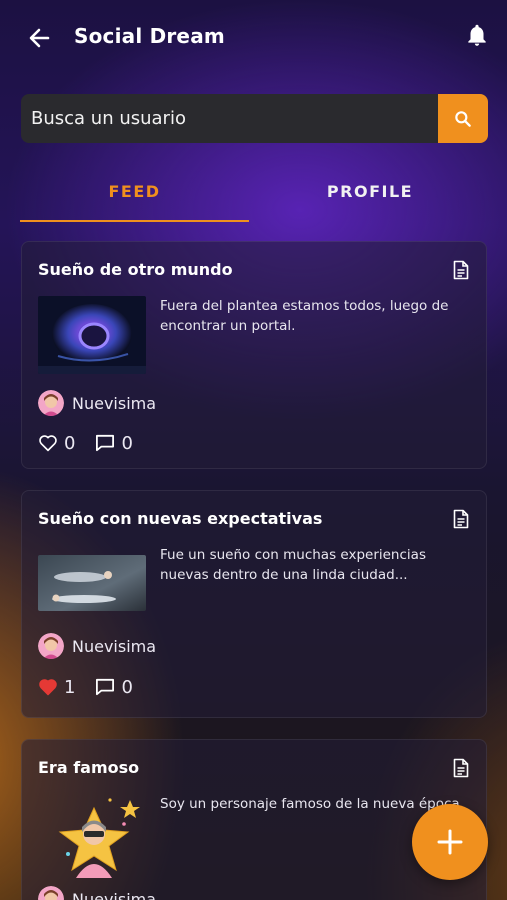 Image resolution: width=507 pixels, height=900 pixels. What do you see at coordinates (180, 518) in the screenshot?
I see `post-title: Sueño con nuevas expectativas` at bounding box center [180, 518].